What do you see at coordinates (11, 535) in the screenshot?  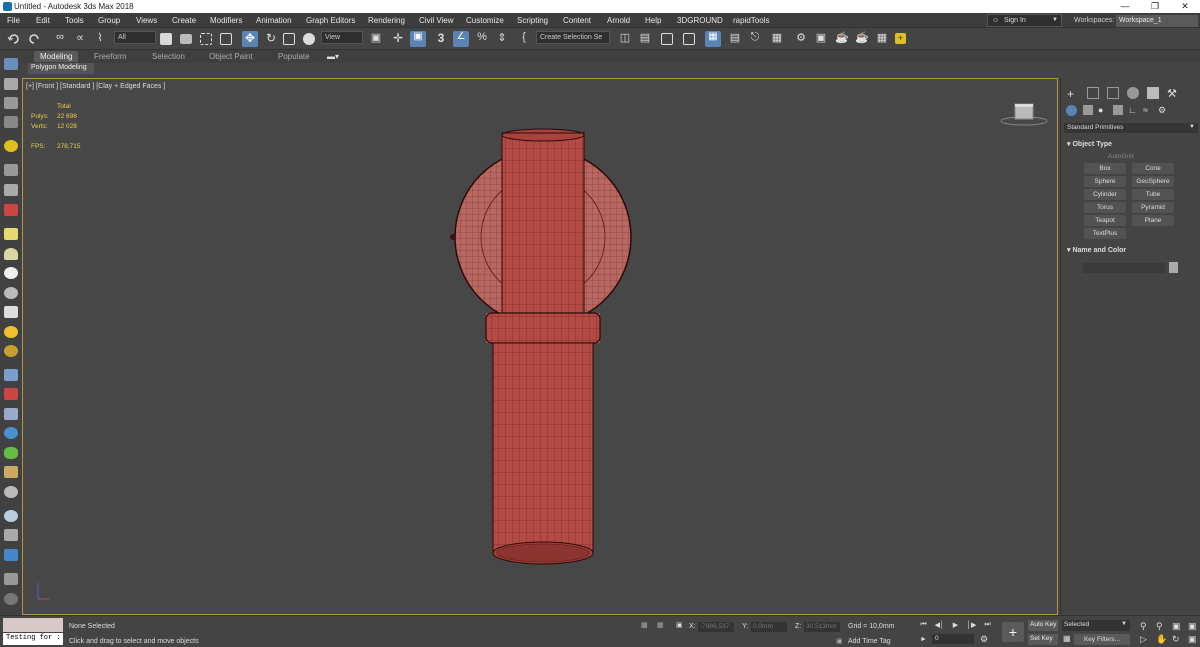 I see `document-icon` at bounding box center [11, 535].